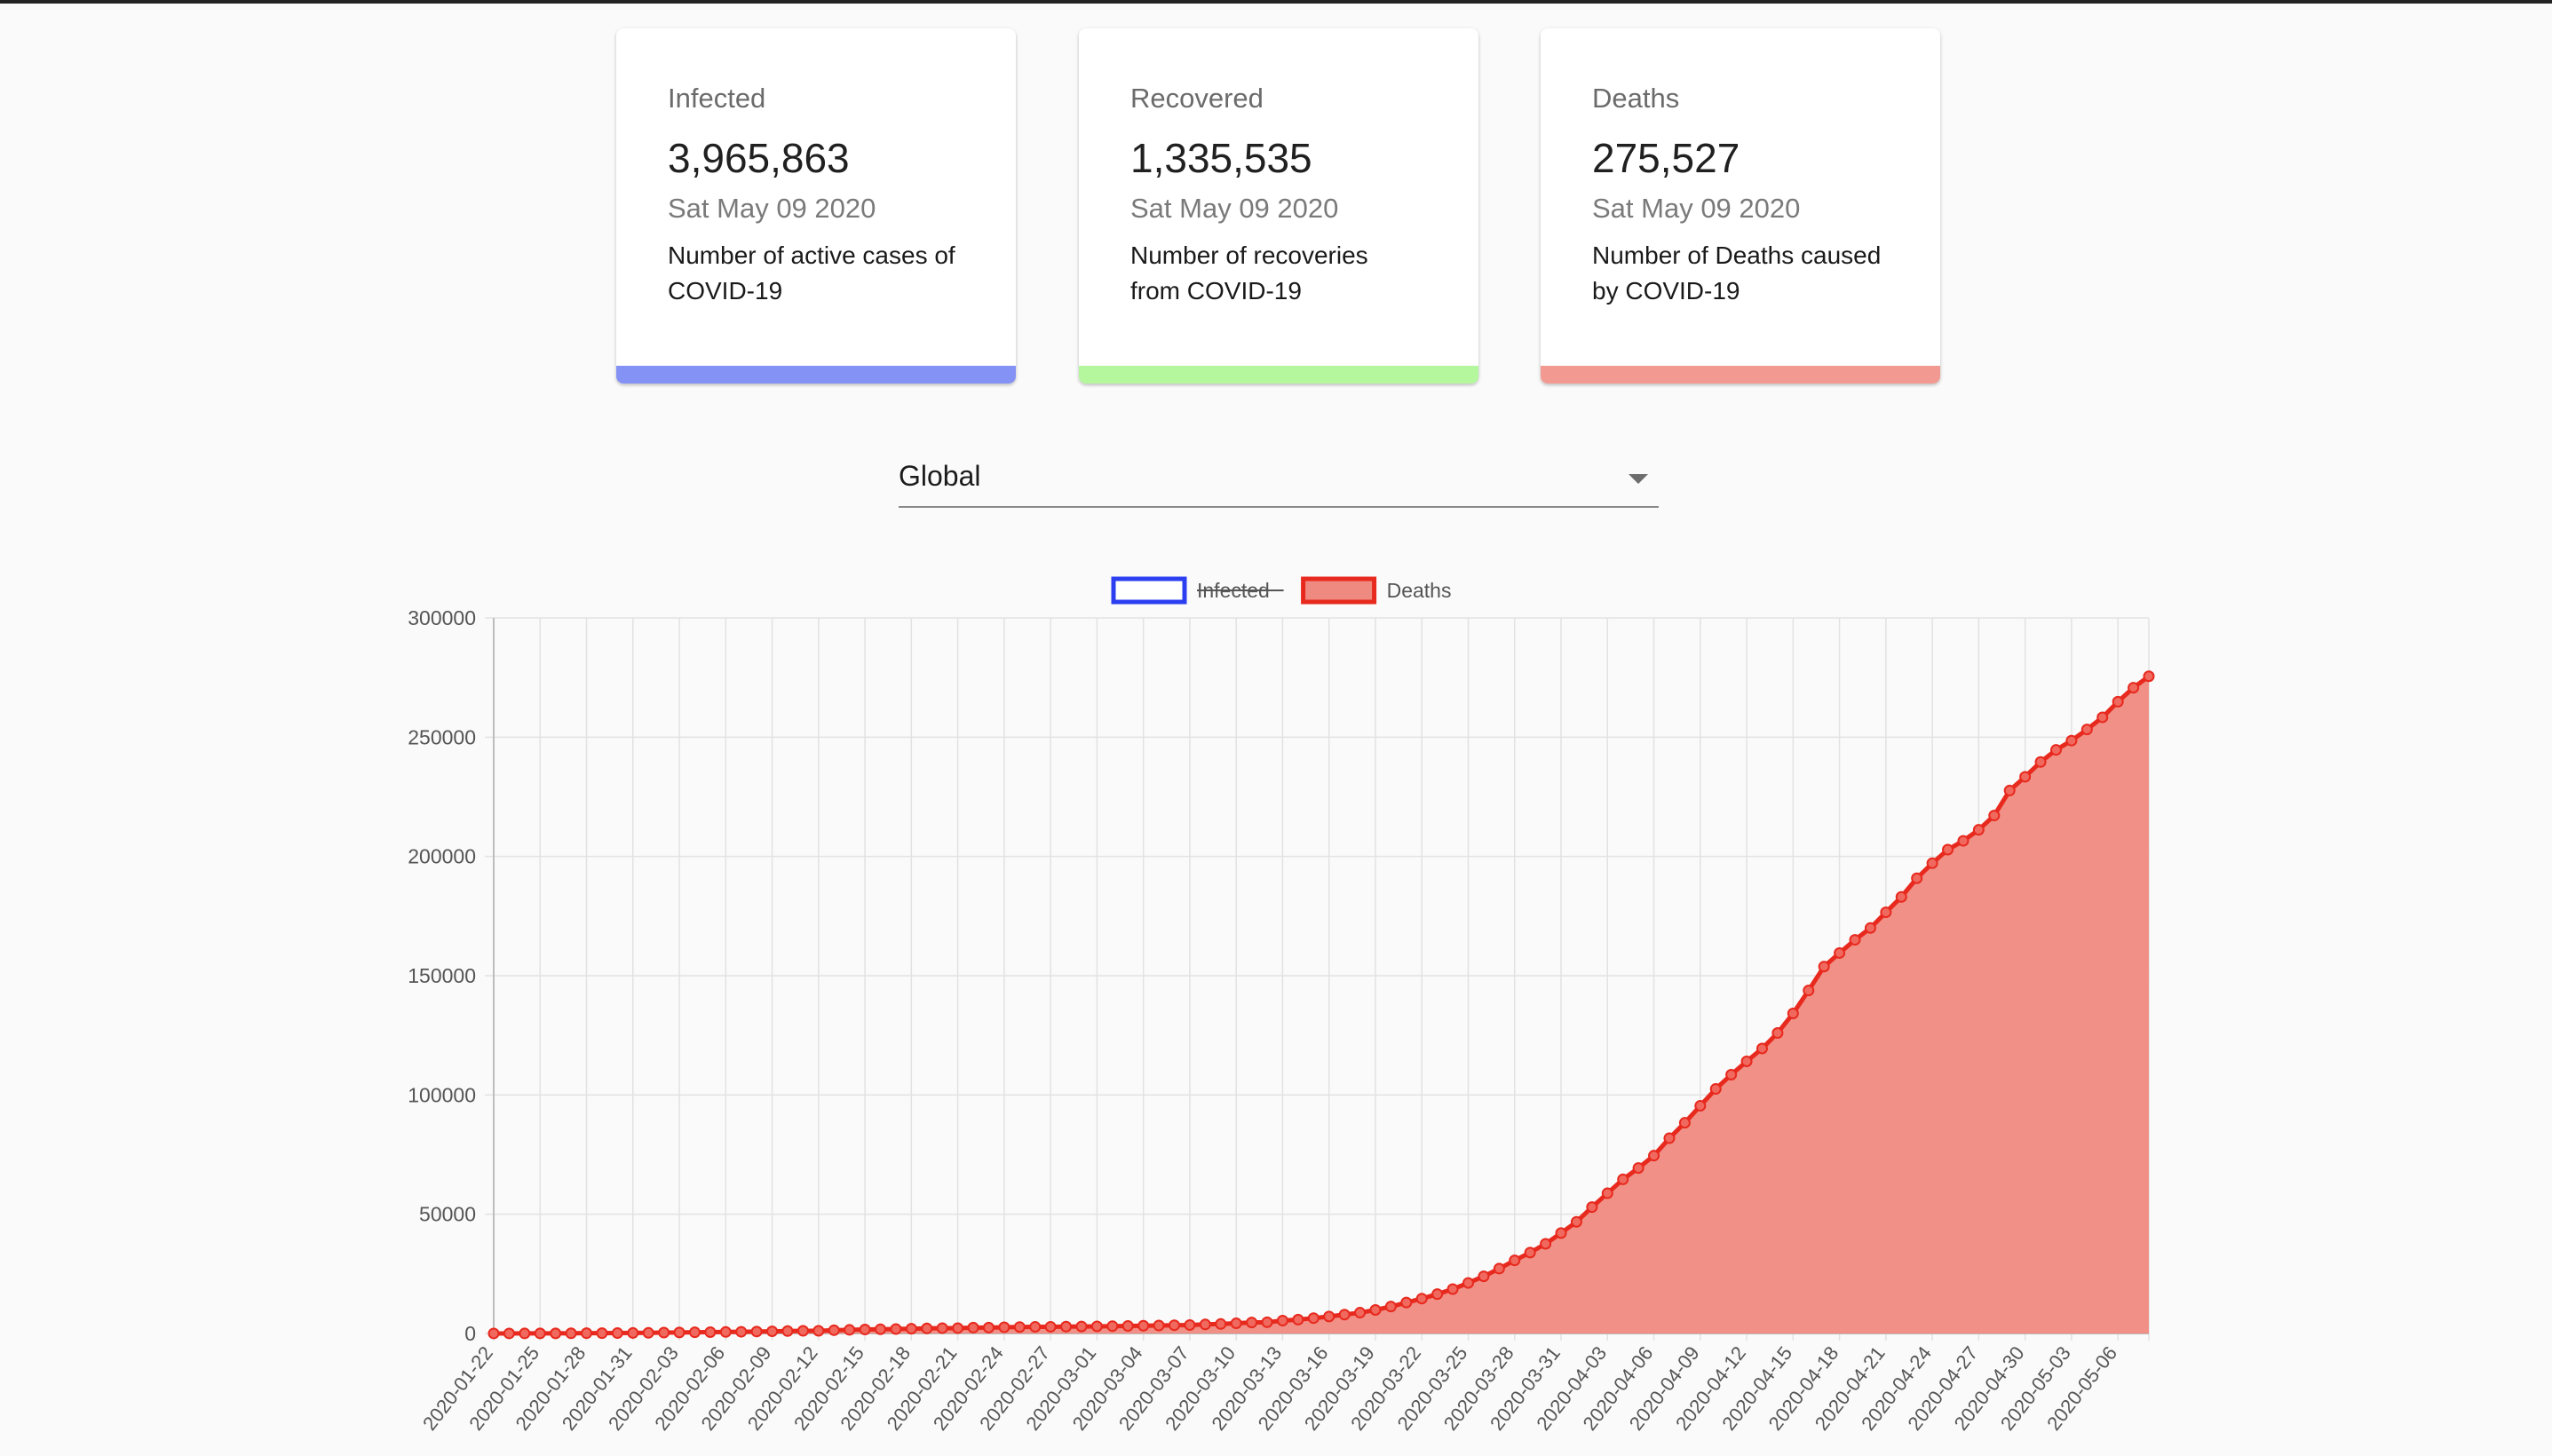 The image size is (2552, 1456). I want to click on card-description-line: Number of recoveries, so click(1249, 255).